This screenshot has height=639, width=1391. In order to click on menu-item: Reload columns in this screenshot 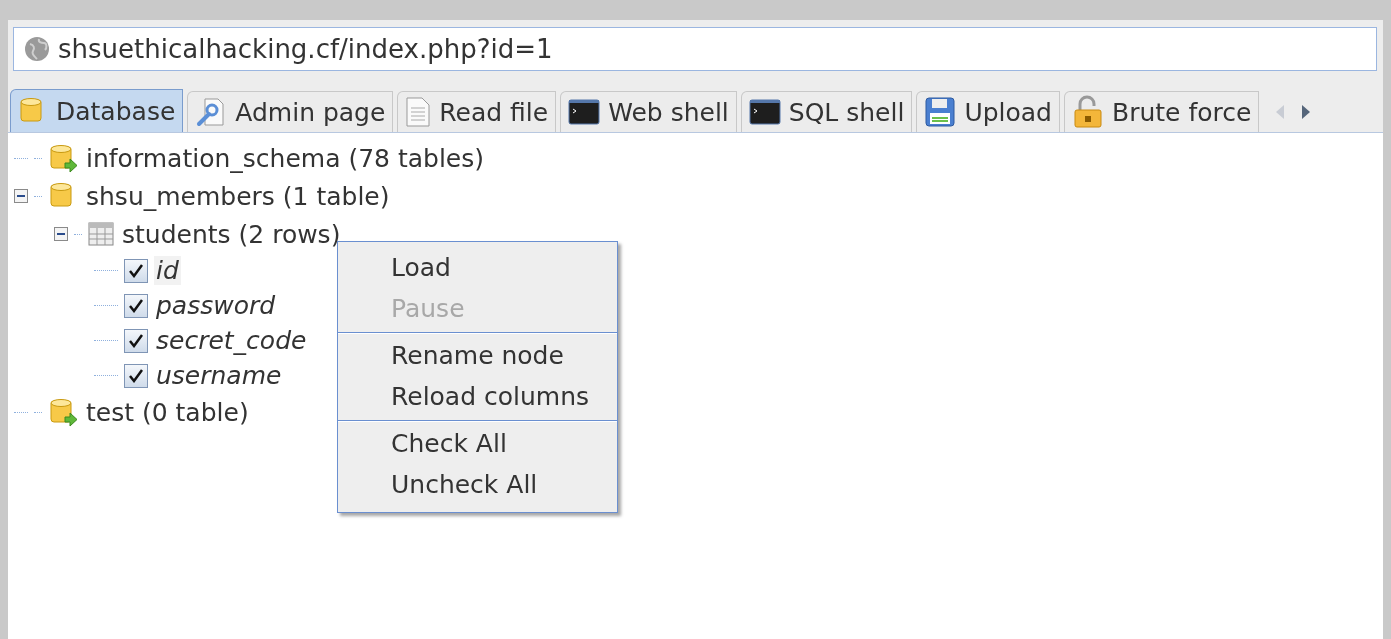, I will do `click(477, 397)`.